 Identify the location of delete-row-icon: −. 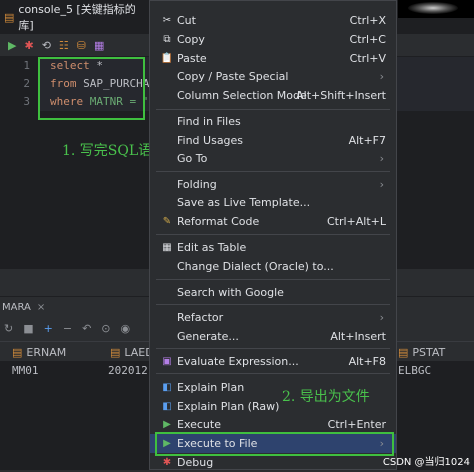
(67, 328).